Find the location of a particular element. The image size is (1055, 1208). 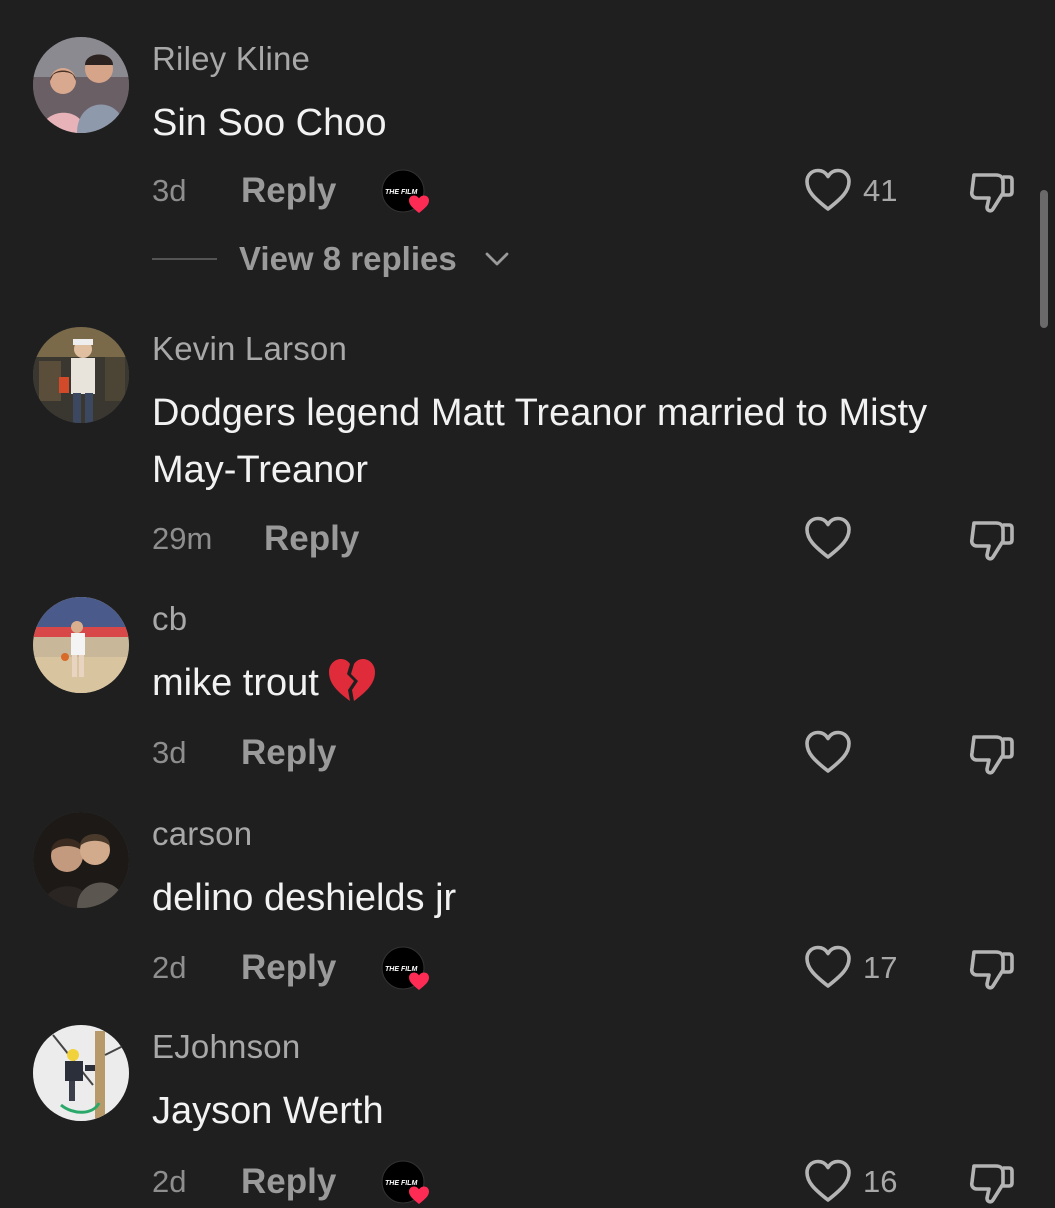

like-count: 17 is located at coordinates (880, 967).